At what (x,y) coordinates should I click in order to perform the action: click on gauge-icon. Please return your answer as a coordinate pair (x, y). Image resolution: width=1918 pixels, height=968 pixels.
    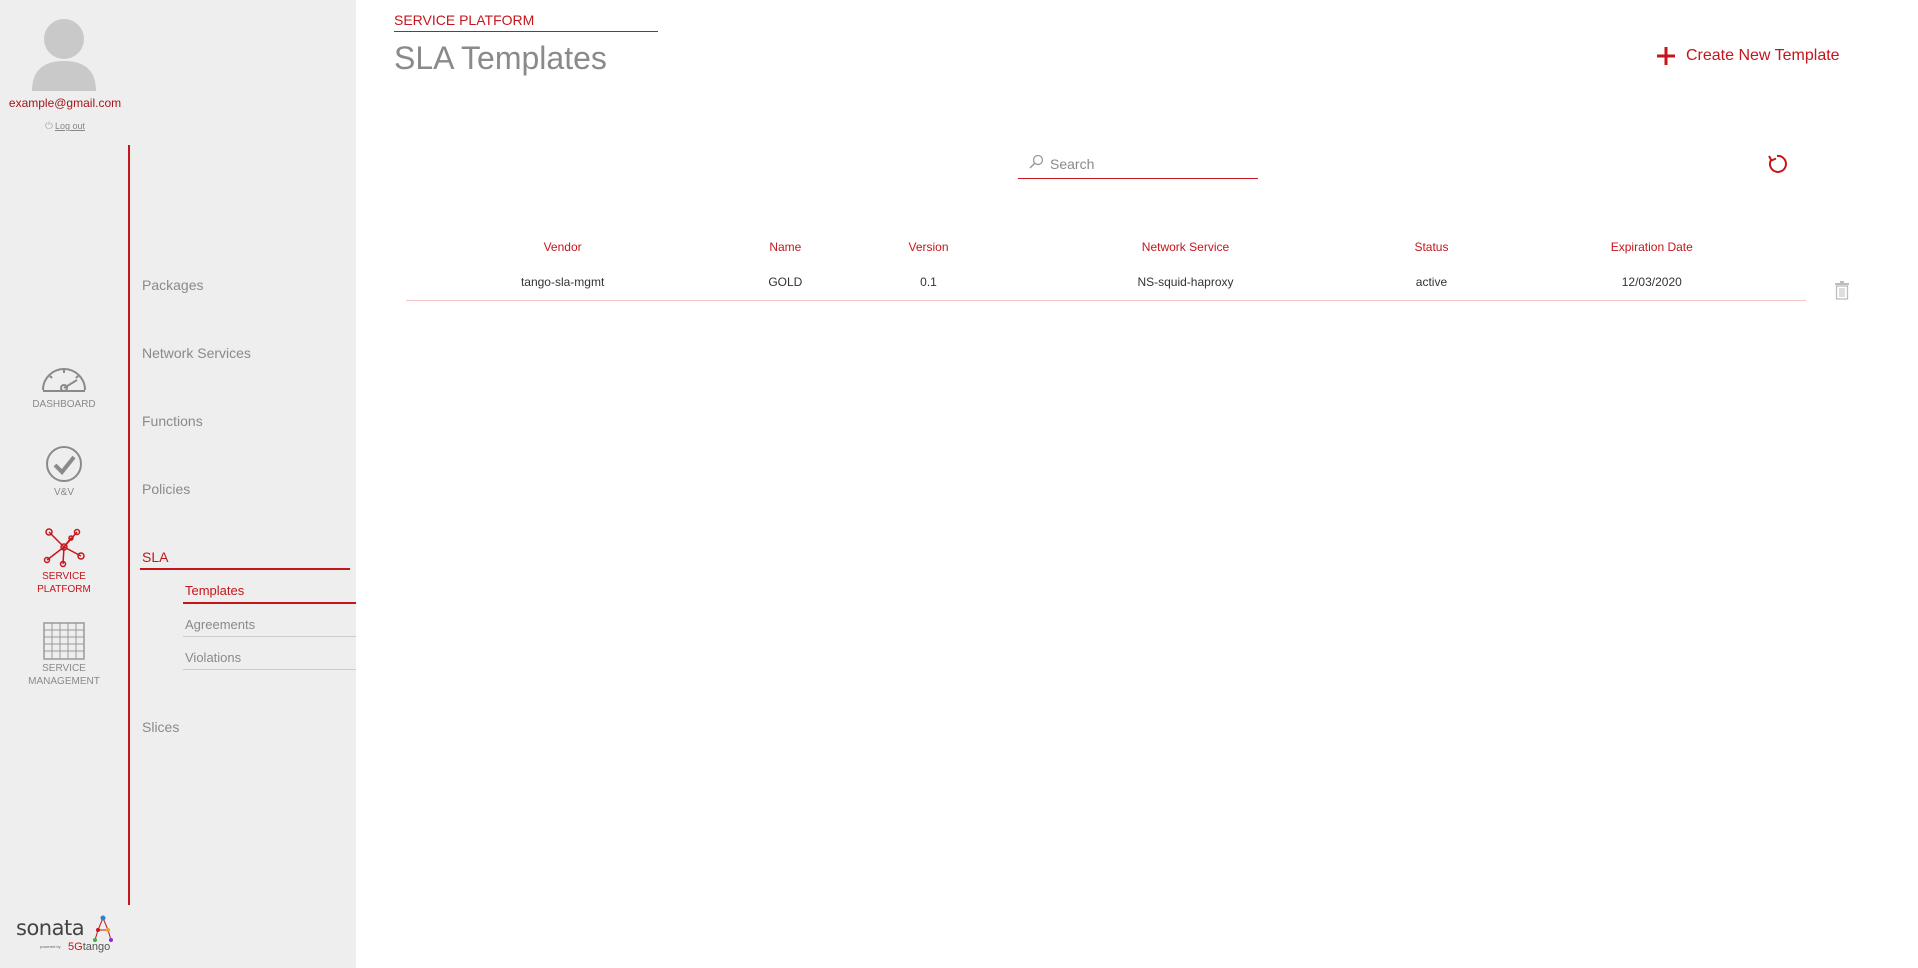
    Looking at the image, I should click on (64, 380).